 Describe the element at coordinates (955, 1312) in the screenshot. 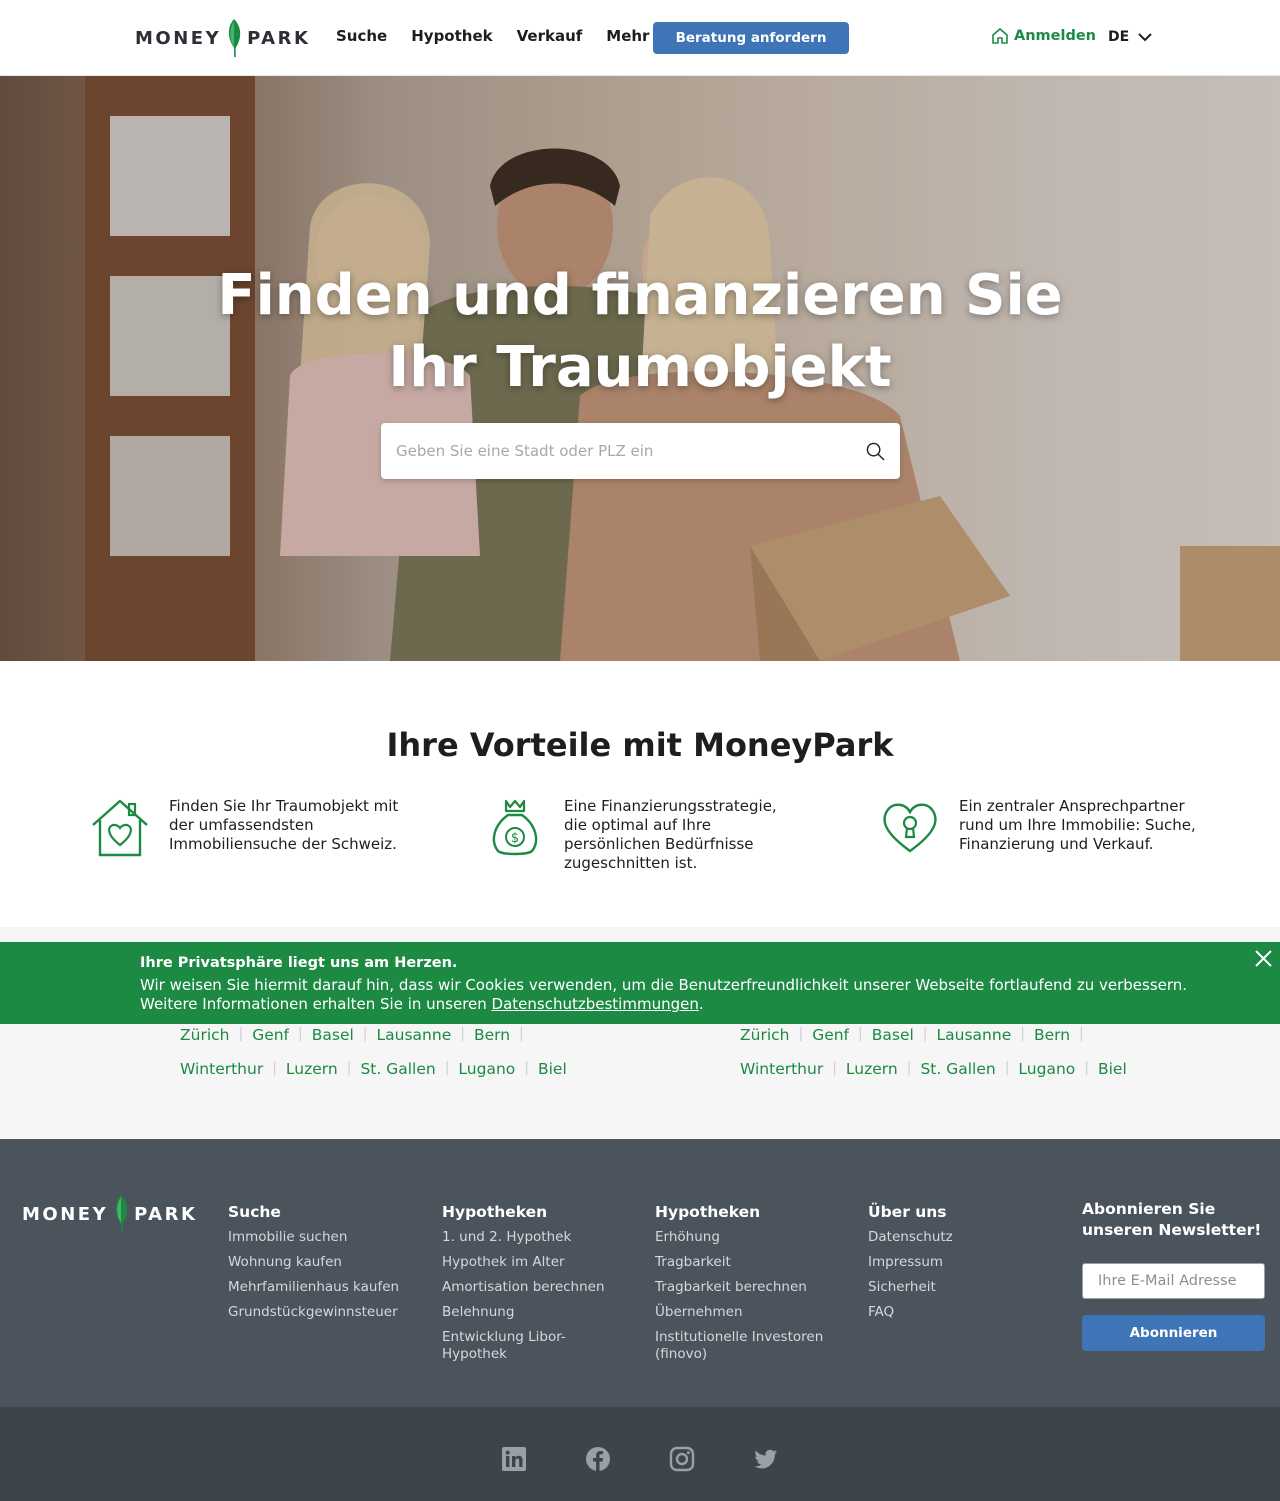

I see `footer-link: FAQ` at that location.